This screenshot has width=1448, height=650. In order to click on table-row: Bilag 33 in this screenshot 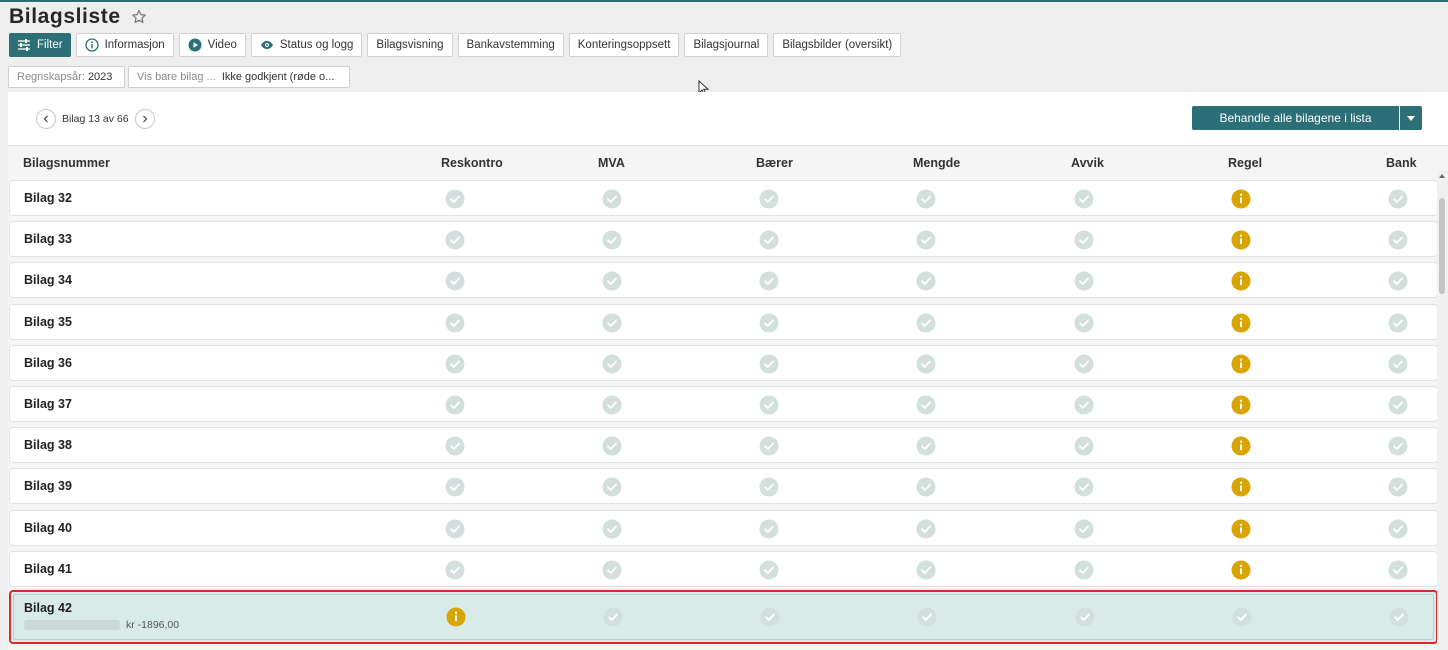, I will do `click(723, 239)`.